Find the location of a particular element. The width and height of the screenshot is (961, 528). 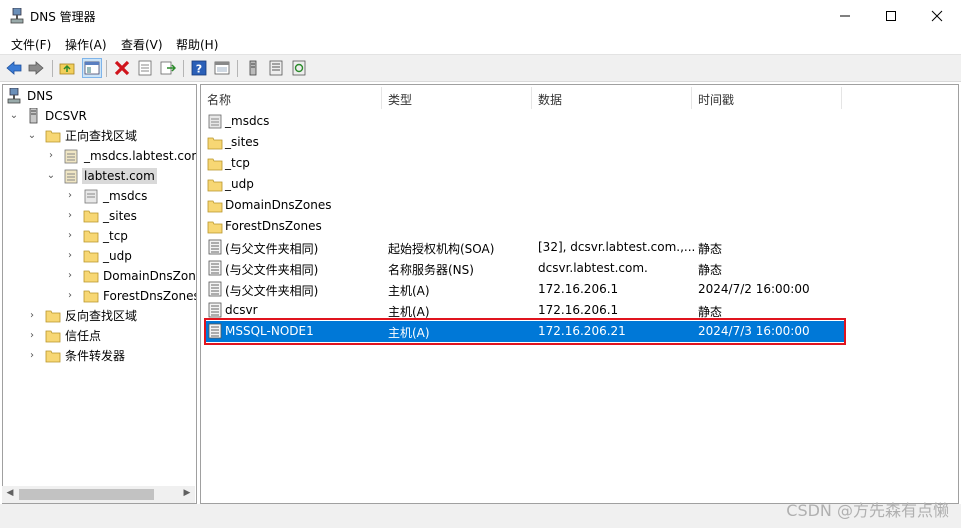

cell-name: _sites is located at coordinates (242, 142).